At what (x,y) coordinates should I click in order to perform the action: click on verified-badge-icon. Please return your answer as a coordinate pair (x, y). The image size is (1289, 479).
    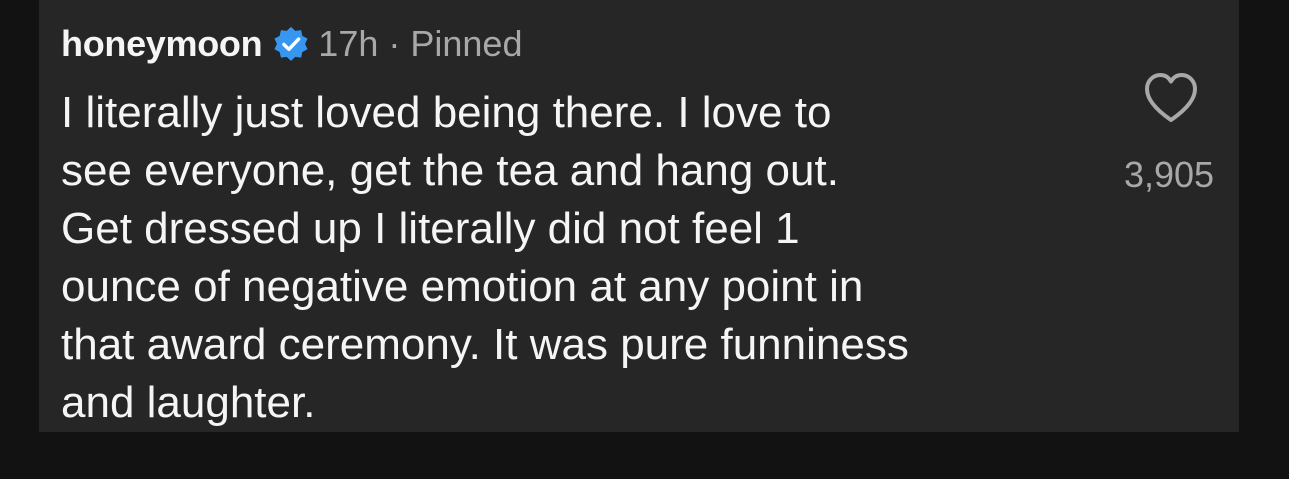
    Looking at the image, I should click on (291, 44).